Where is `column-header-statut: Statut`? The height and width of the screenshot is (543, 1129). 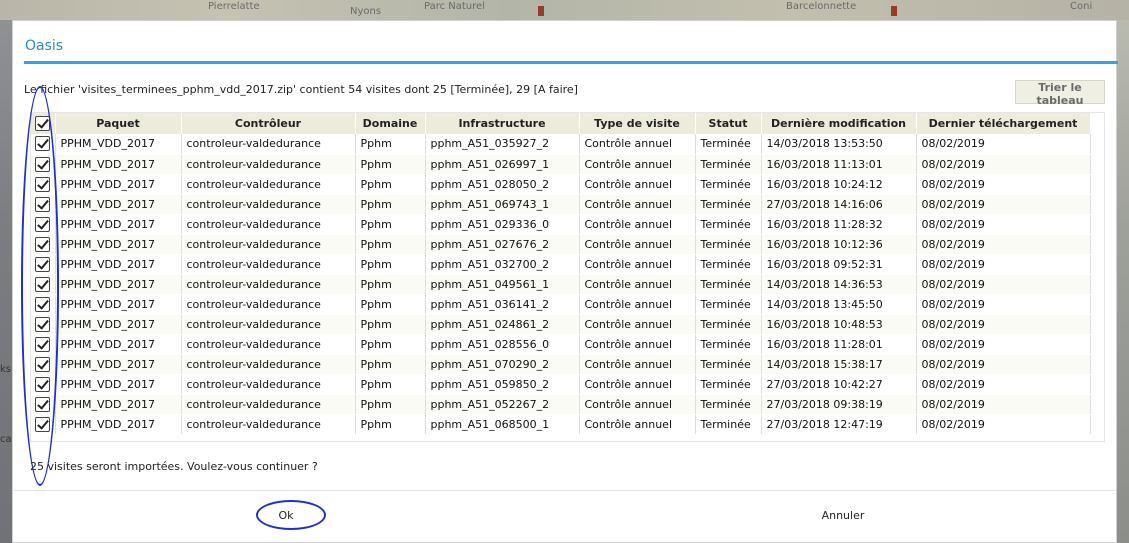
column-header-statut: Statut is located at coordinates (728, 123).